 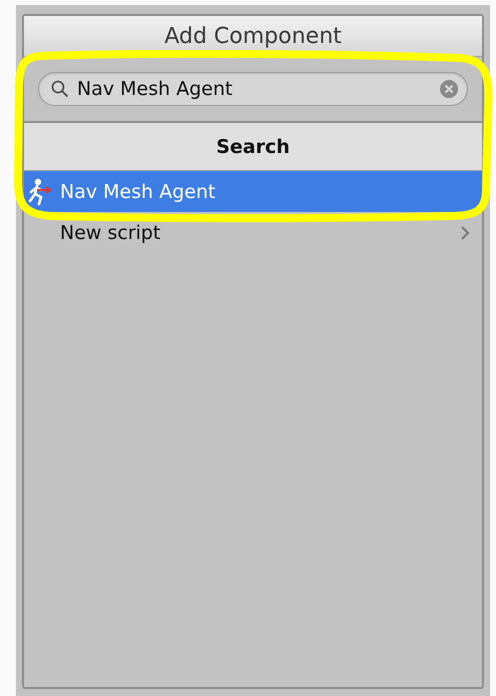 What do you see at coordinates (253, 36) in the screenshot?
I see `panel-title: Add Component` at bounding box center [253, 36].